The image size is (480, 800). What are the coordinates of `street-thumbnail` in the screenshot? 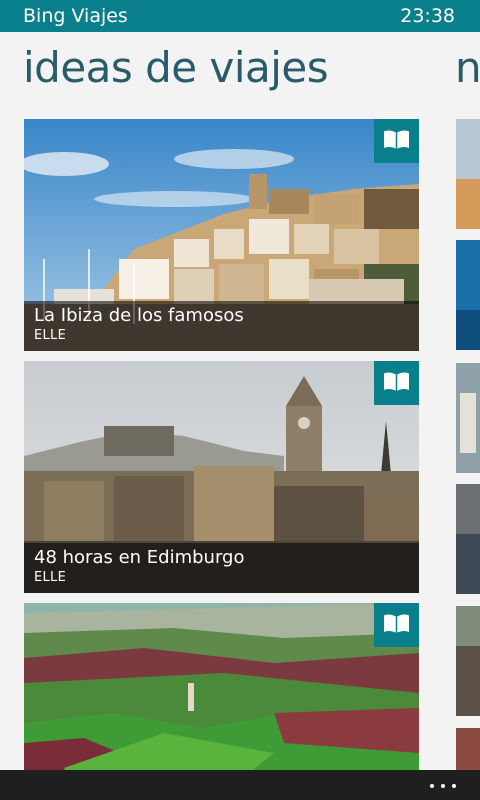 It's located at (468, 539).